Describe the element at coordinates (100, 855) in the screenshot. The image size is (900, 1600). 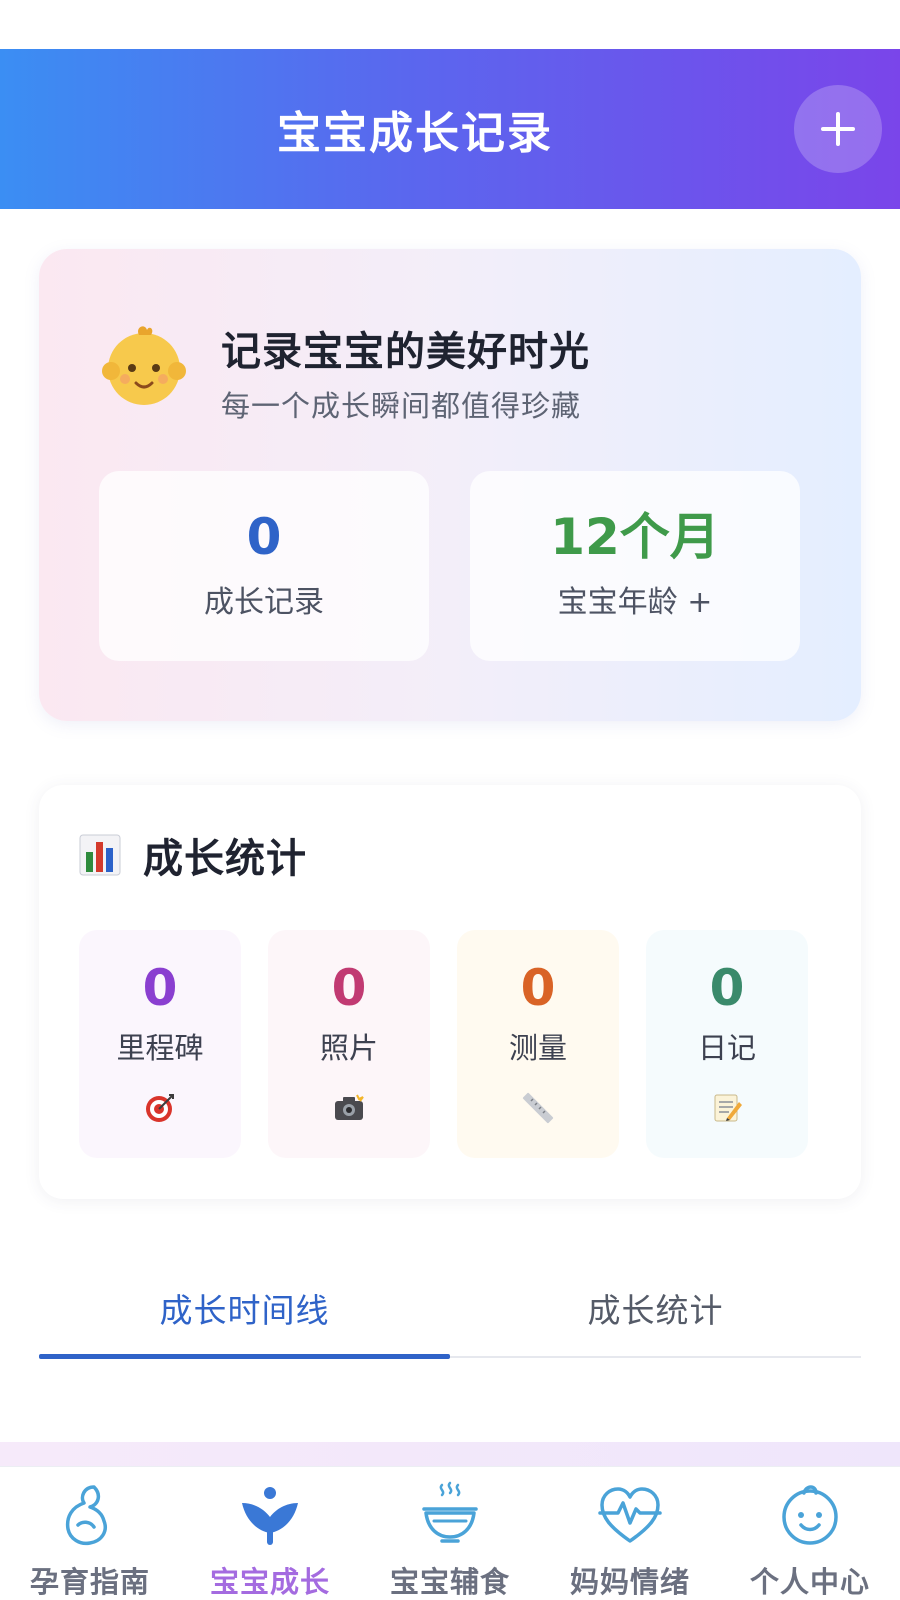
I see `bar-chart-icon` at that location.